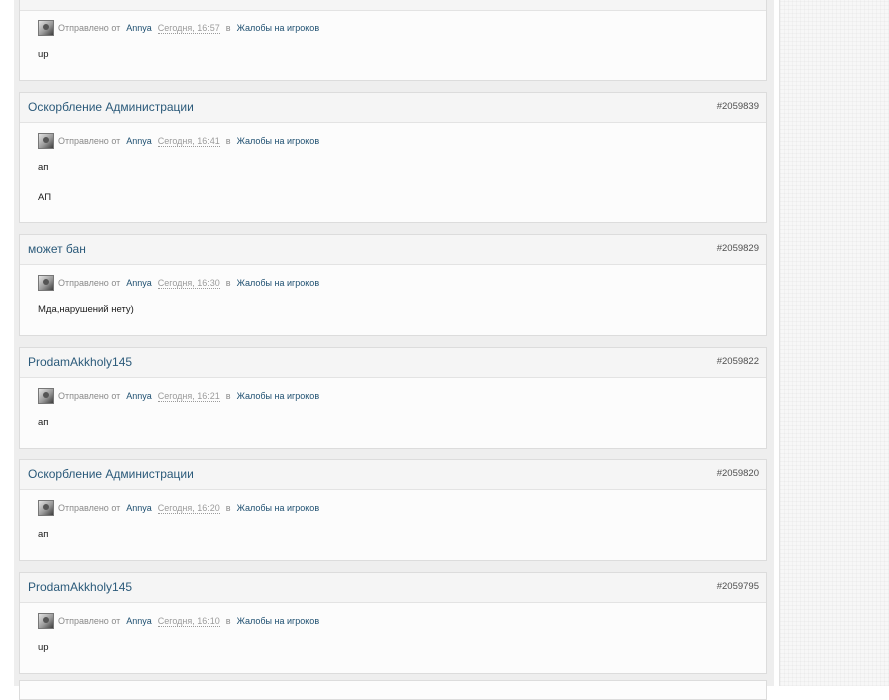 The width and height of the screenshot is (889, 700). Describe the element at coordinates (393, 363) in the screenshot. I see `post-header: ProdamAkkholy145 #2059822` at that location.